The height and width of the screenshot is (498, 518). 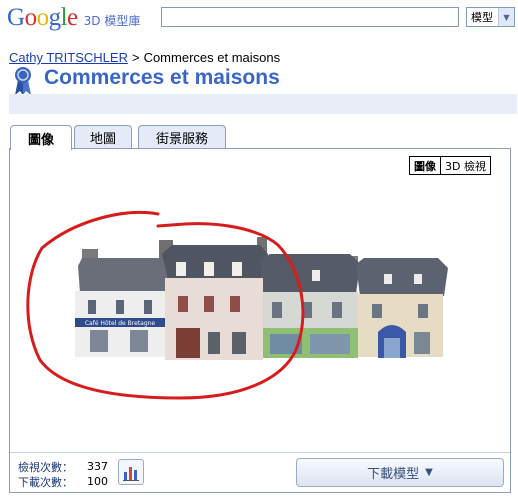 What do you see at coordinates (120, 323) in the screenshot?
I see `shop-sign-text: Café Hôtel de Bretagne` at bounding box center [120, 323].